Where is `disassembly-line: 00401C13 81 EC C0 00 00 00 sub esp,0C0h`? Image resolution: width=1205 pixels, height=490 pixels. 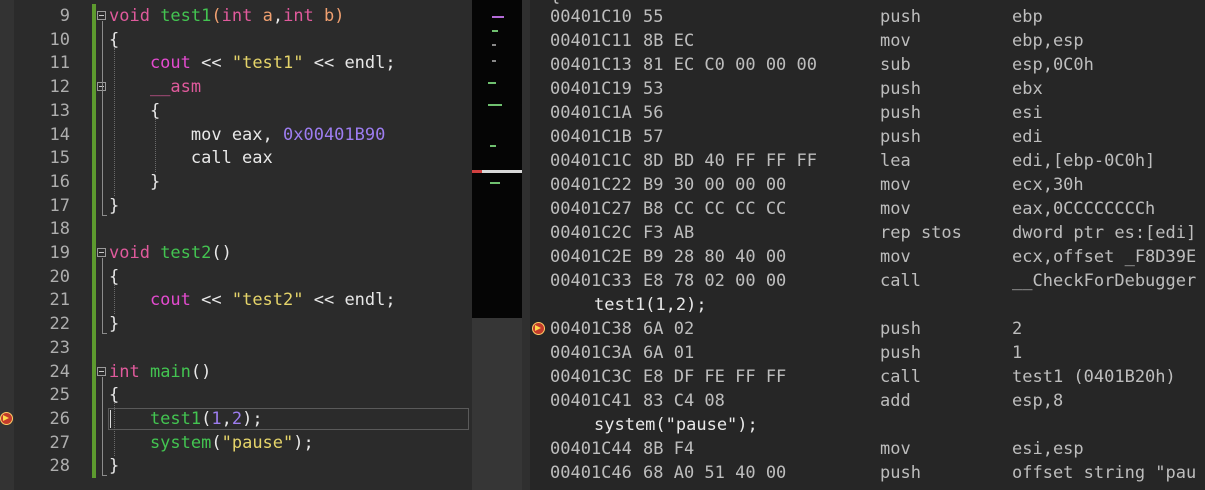
disassembly-line: 00401C13 81 EC C0 00 00 00 sub esp,0C0h is located at coordinates (867, 65).